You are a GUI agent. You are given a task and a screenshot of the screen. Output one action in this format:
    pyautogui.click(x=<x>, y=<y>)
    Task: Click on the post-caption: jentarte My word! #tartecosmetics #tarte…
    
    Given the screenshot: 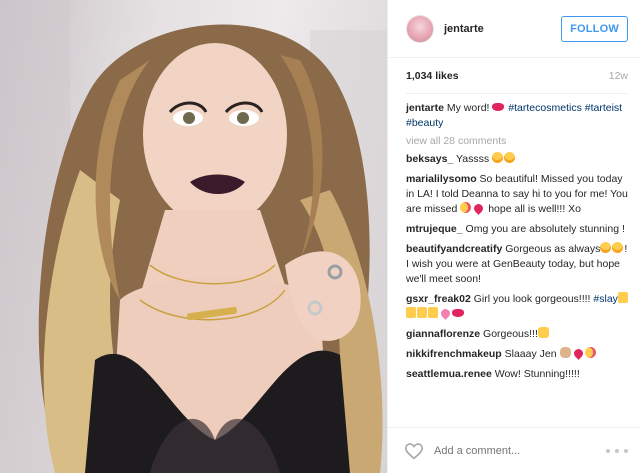 What is the action you would take?
    pyautogui.click(x=518, y=116)
    